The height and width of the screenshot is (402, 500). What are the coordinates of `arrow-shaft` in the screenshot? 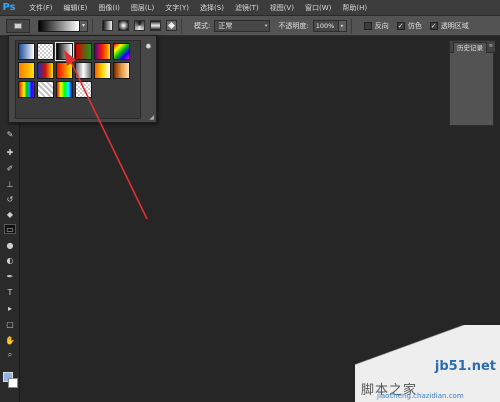 It's located at (109, 140).